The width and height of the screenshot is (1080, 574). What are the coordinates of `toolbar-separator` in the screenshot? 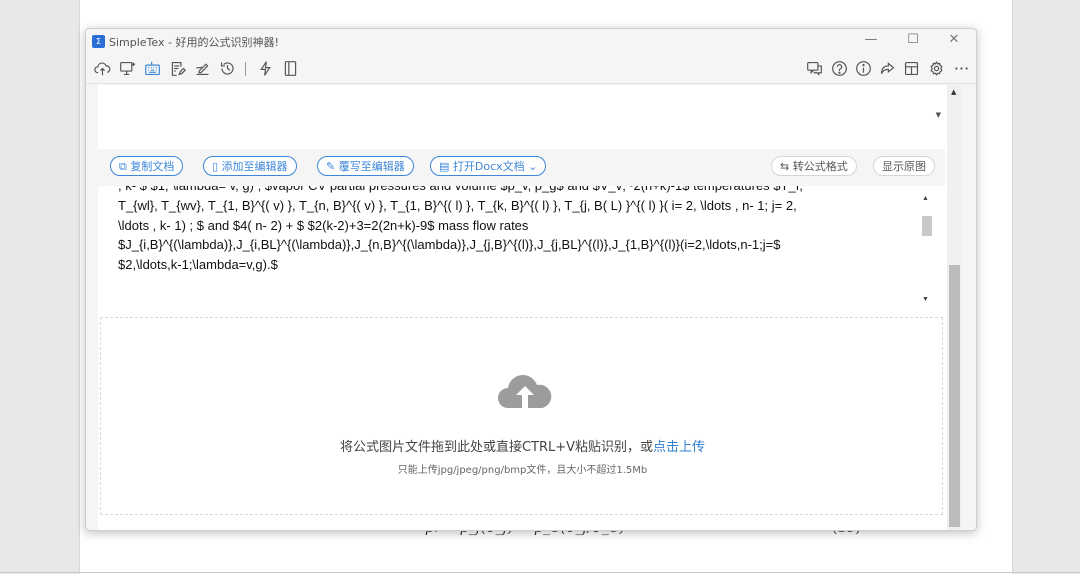 It's located at (245, 69).